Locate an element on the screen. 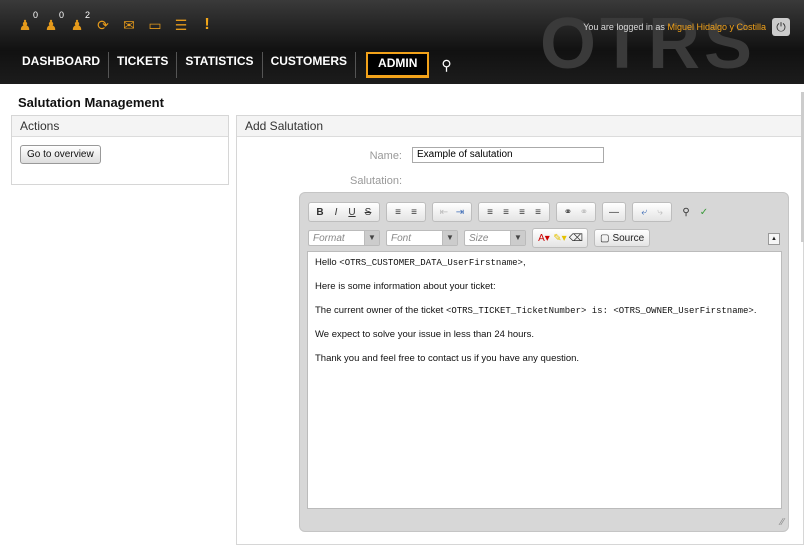 Image resolution: width=804 pixels, height=545 pixels. indent-group: ⇤ ⇥ is located at coordinates (452, 212).